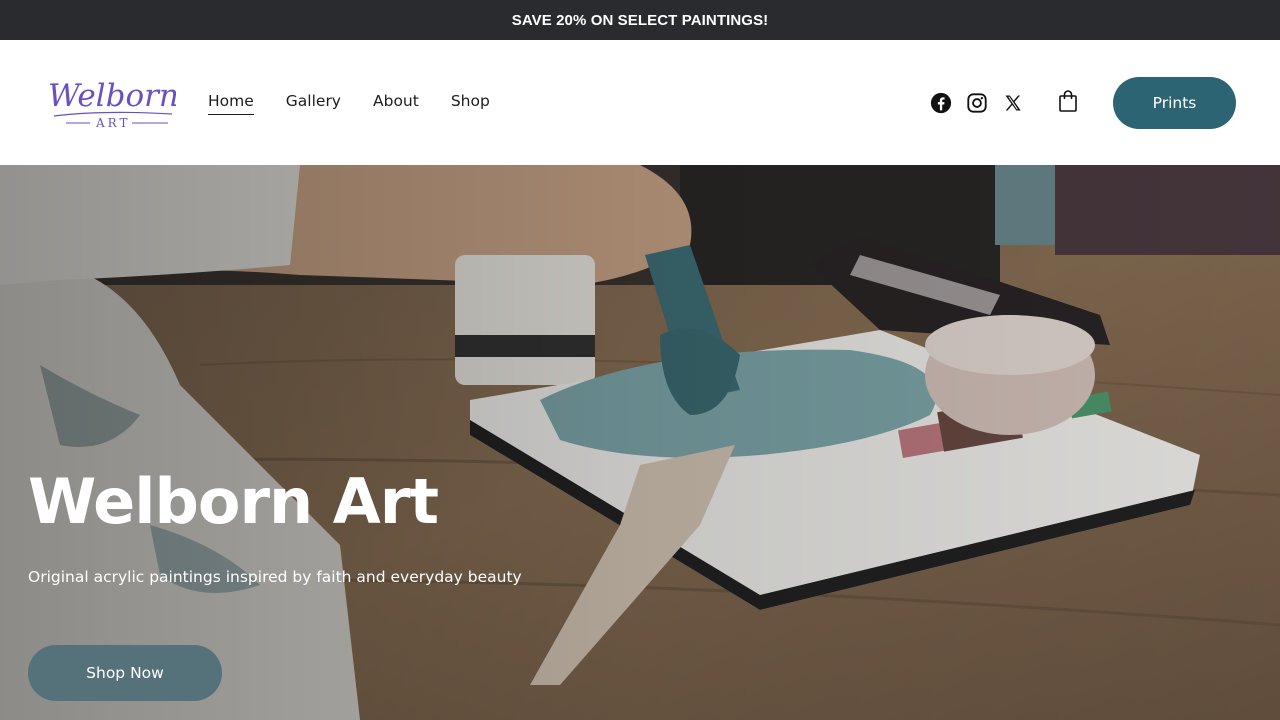 This screenshot has height=720, width=1280. I want to click on announcement-bar: SAVE 20% ON SELECT PAINTINGS!, so click(640, 20).